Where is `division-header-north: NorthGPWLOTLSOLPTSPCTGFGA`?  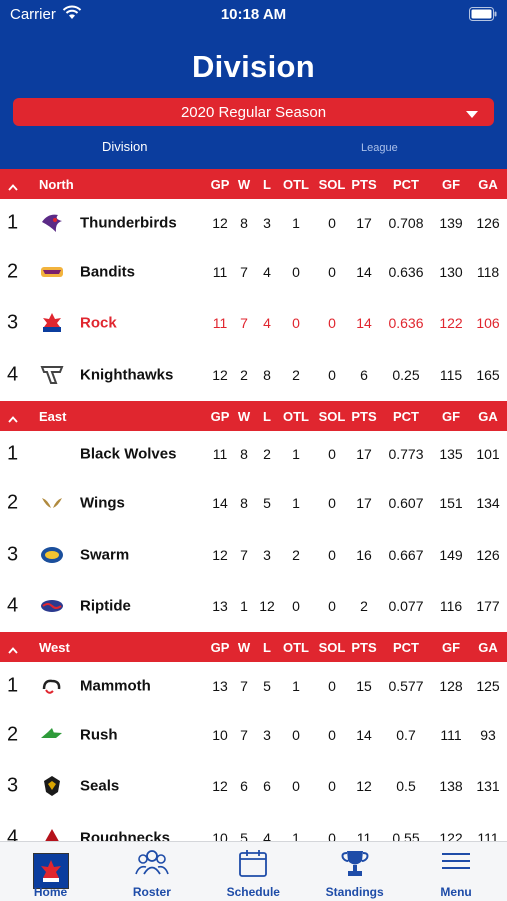
division-header-north: NorthGPWLOTLSOLPTSPCTGFGA is located at coordinates (253, 184).